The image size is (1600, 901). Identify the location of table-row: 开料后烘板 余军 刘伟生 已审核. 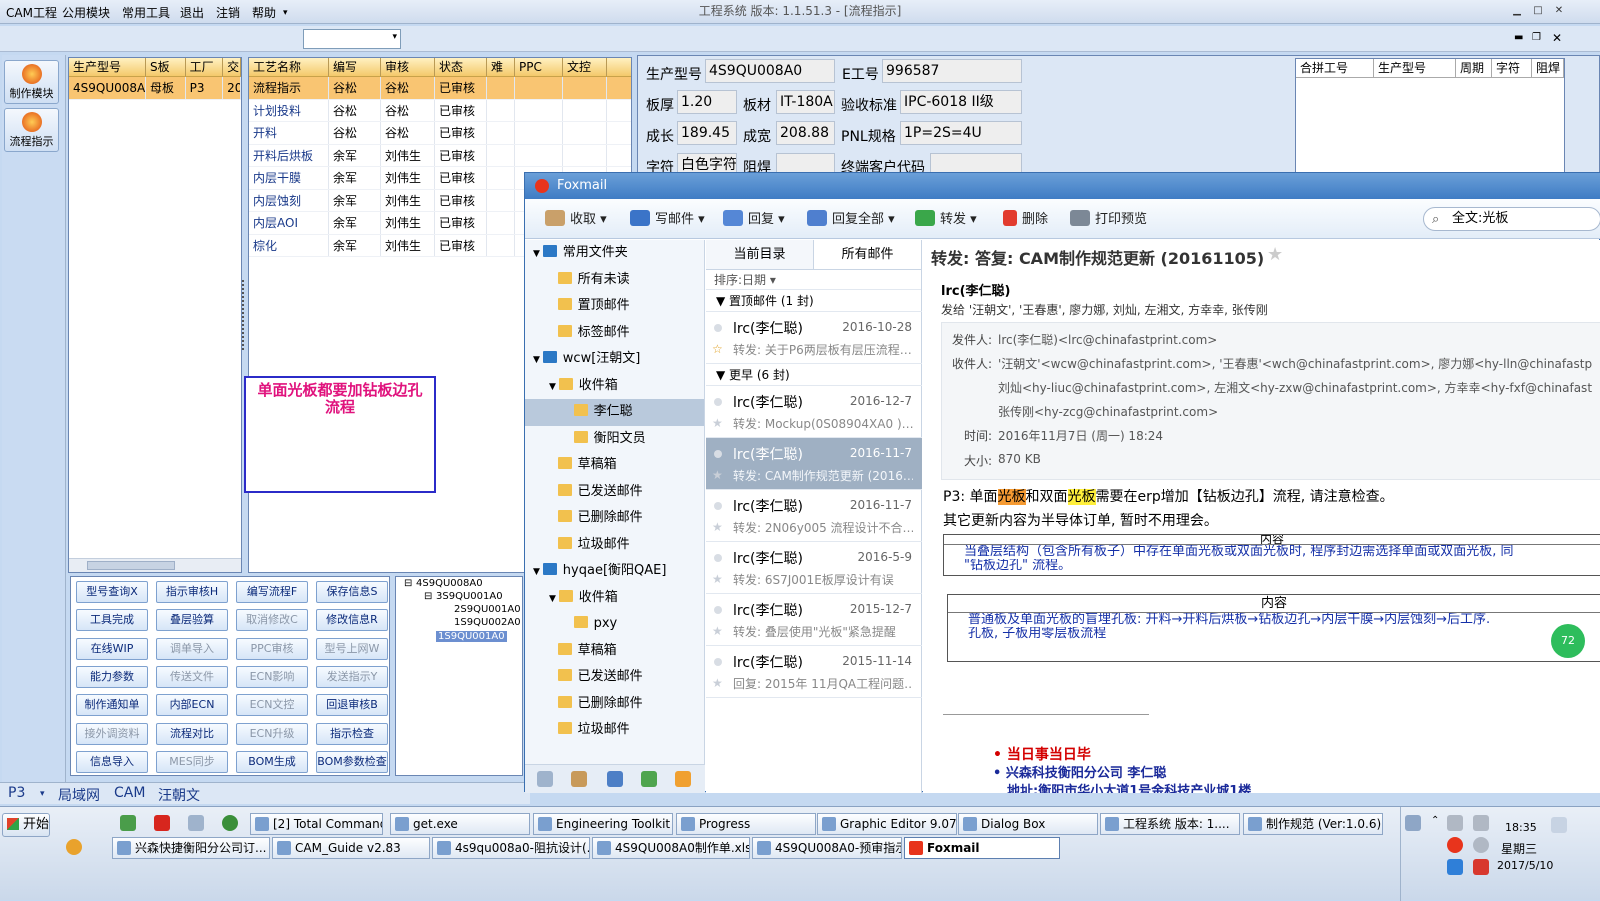
(440, 155).